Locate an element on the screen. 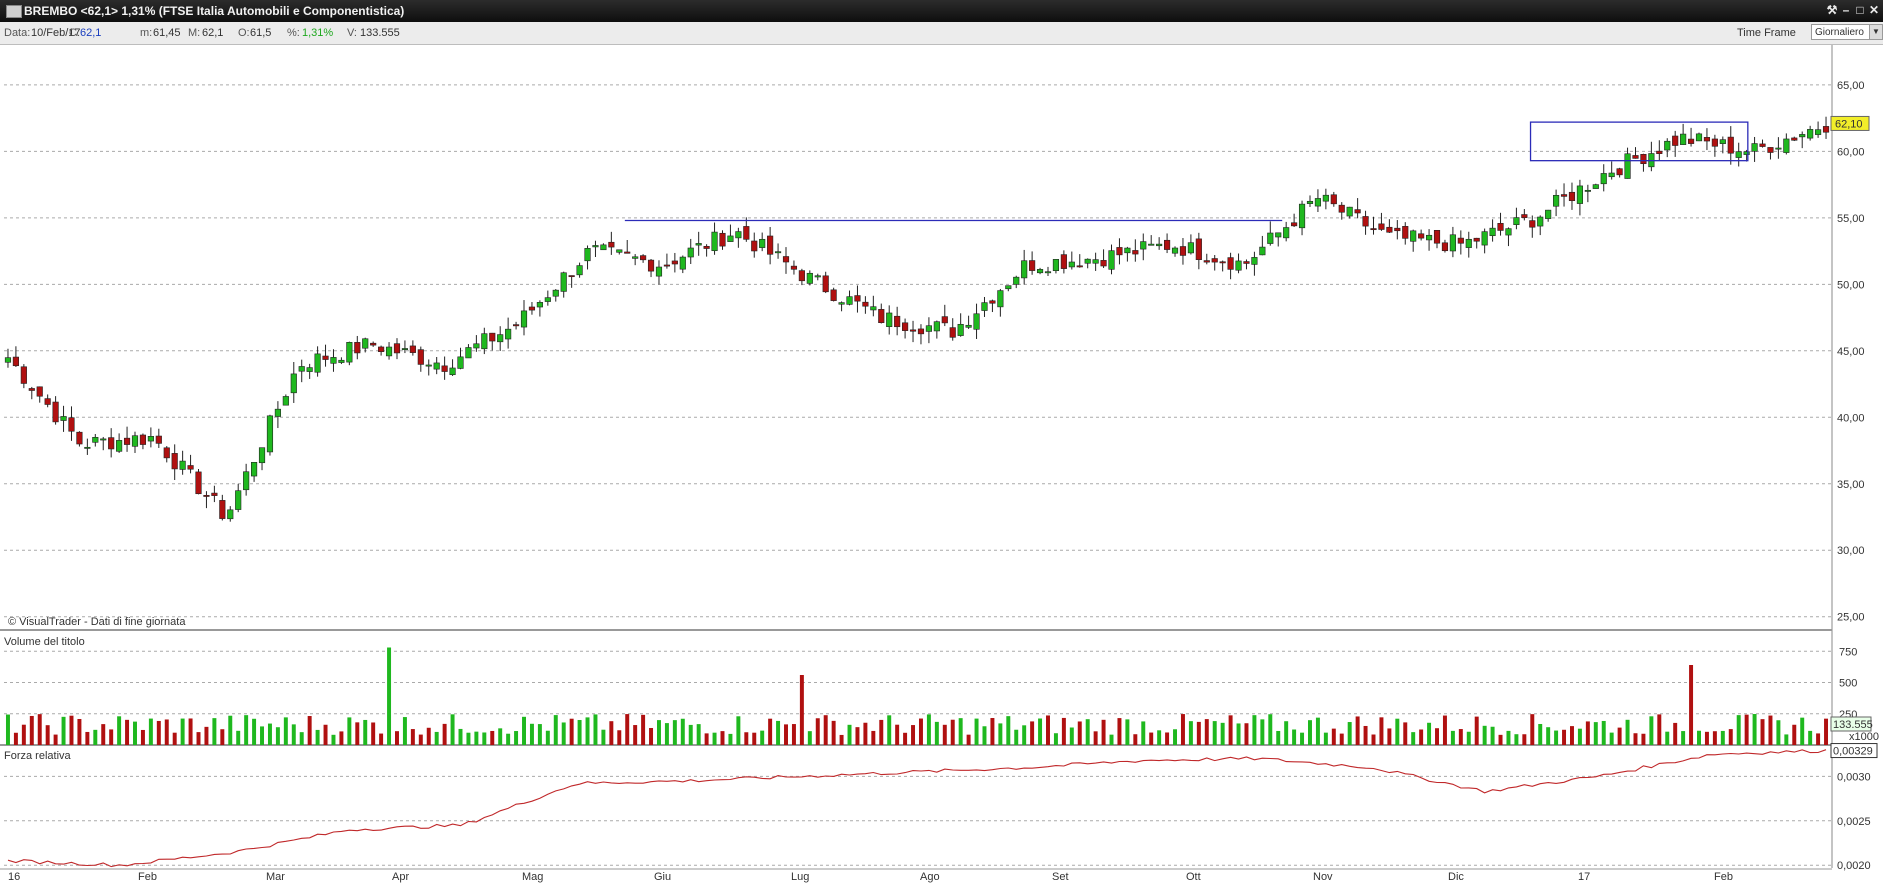 The height and width of the screenshot is (891, 1883). volume-label: V: is located at coordinates (352, 33).